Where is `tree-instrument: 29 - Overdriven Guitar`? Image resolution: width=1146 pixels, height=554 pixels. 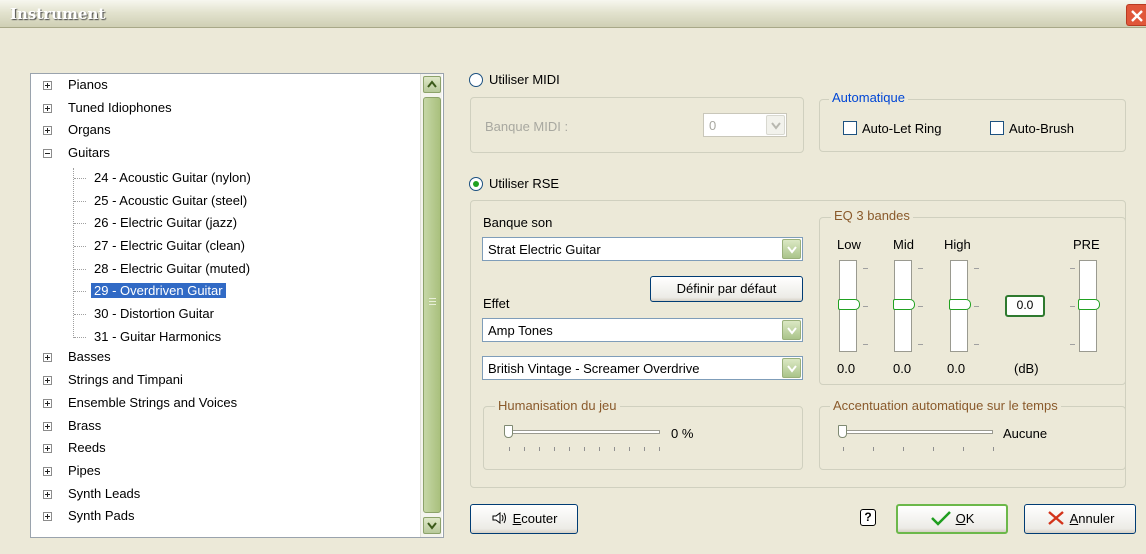
tree-instrument: 29 - Overdriven Guitar is located at coordinates (158, 291).